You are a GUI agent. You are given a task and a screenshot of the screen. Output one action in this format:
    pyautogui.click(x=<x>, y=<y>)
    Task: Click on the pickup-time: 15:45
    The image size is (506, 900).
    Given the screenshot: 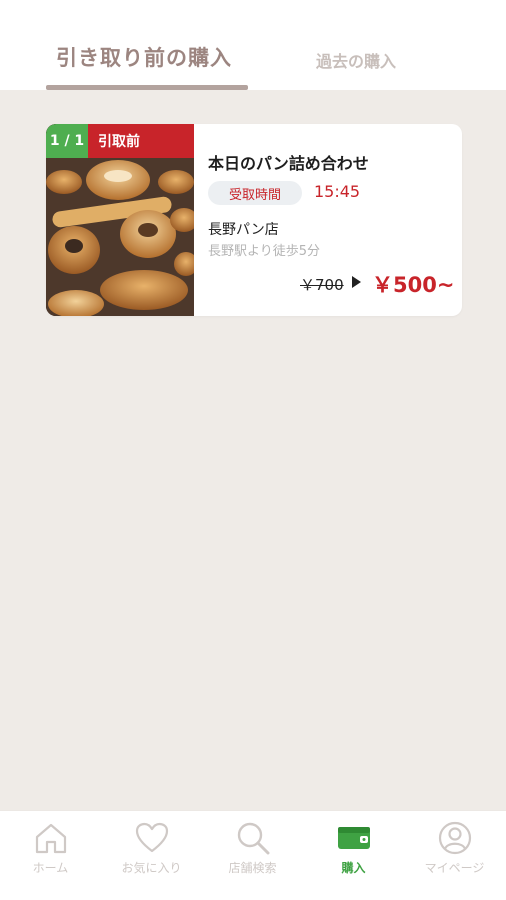 What is the action you would take?
    pyautogui.click(x=337, y=191)
    